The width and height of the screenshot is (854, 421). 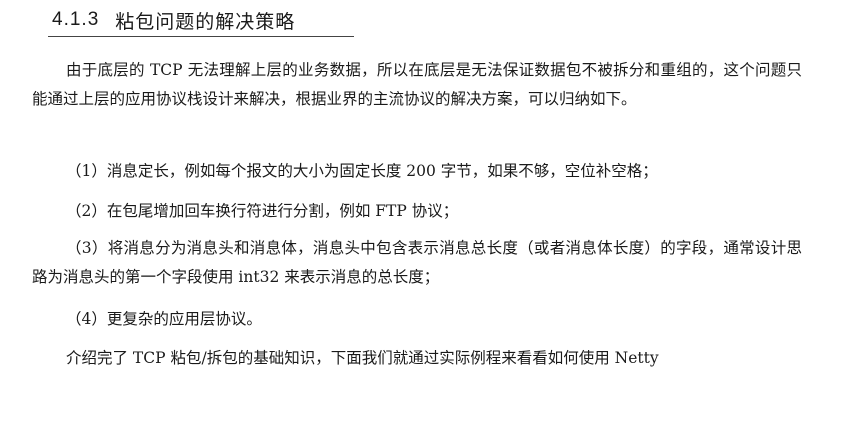 What do you see at coordinates (262, 211) in the screenshot?
I see `strategy-item-2: （2）在包尾增加回车换行符进行分割，例如 FTP 协议；` at bounding box center [262, 211].